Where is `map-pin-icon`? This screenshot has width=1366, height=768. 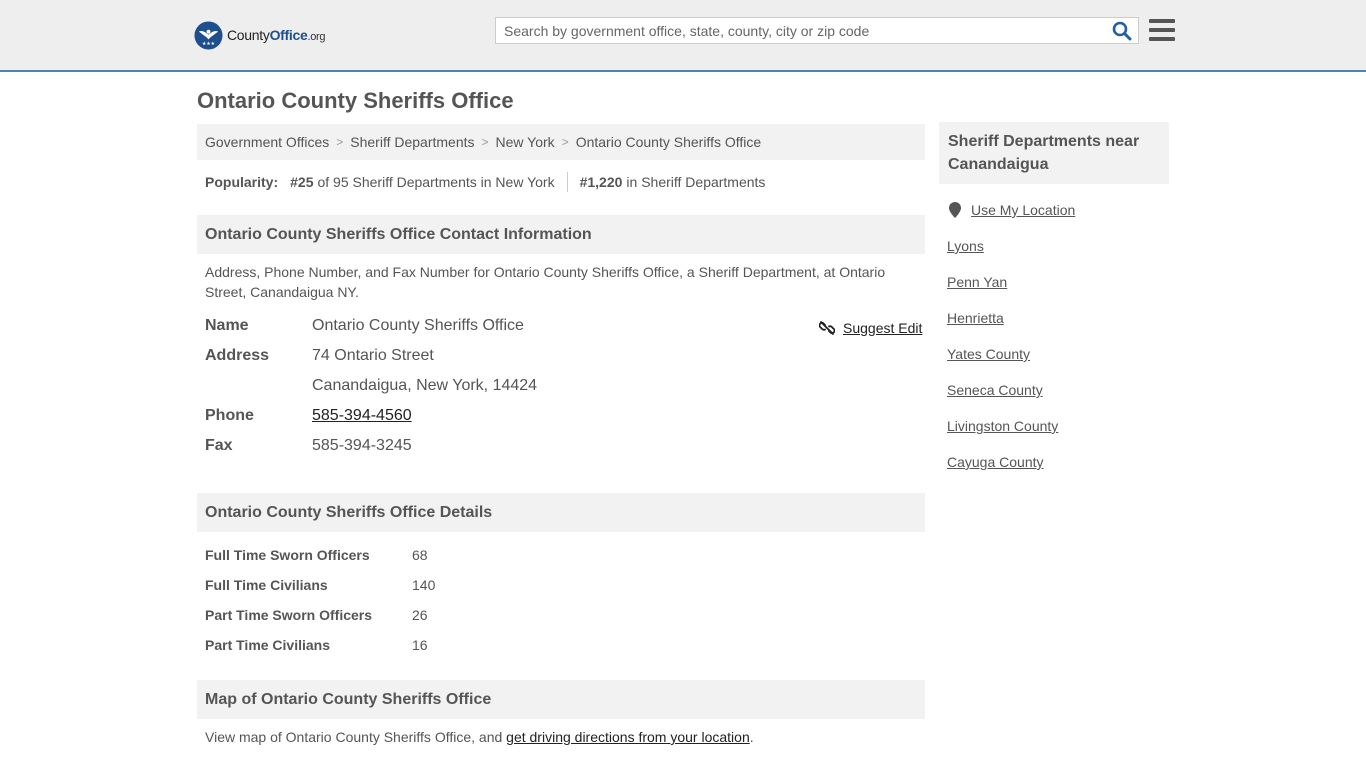 map-pin-icon is located at coordinates (955, 210).